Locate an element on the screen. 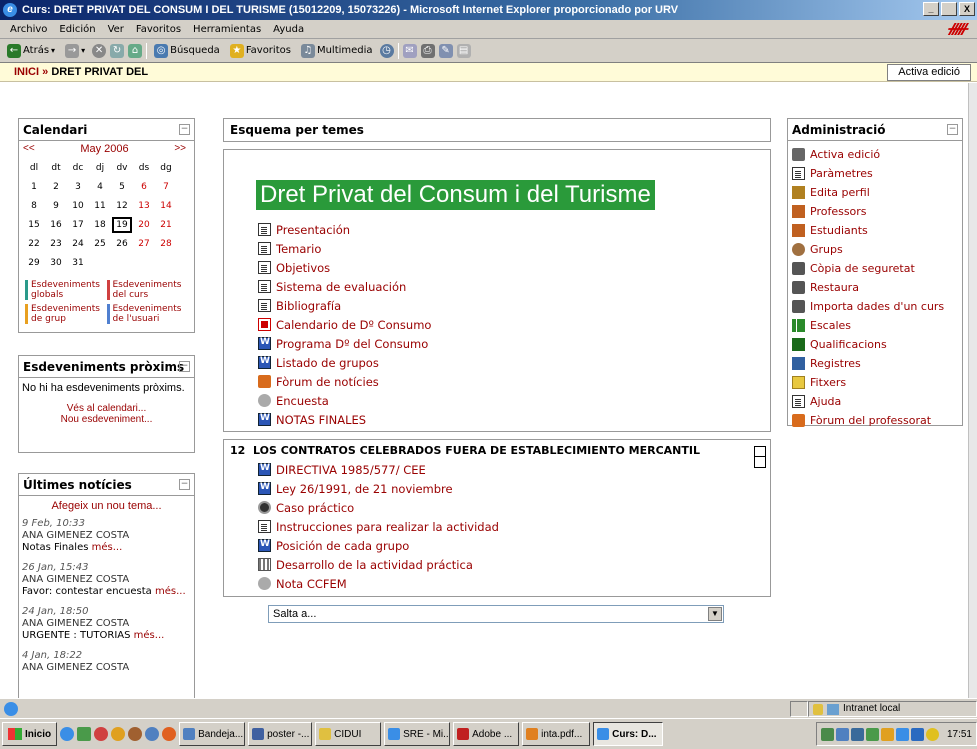 The image size is (977, 749). resource-item: Ley 26/1991, de 21 noviembre is located at coordinates (378, 488).